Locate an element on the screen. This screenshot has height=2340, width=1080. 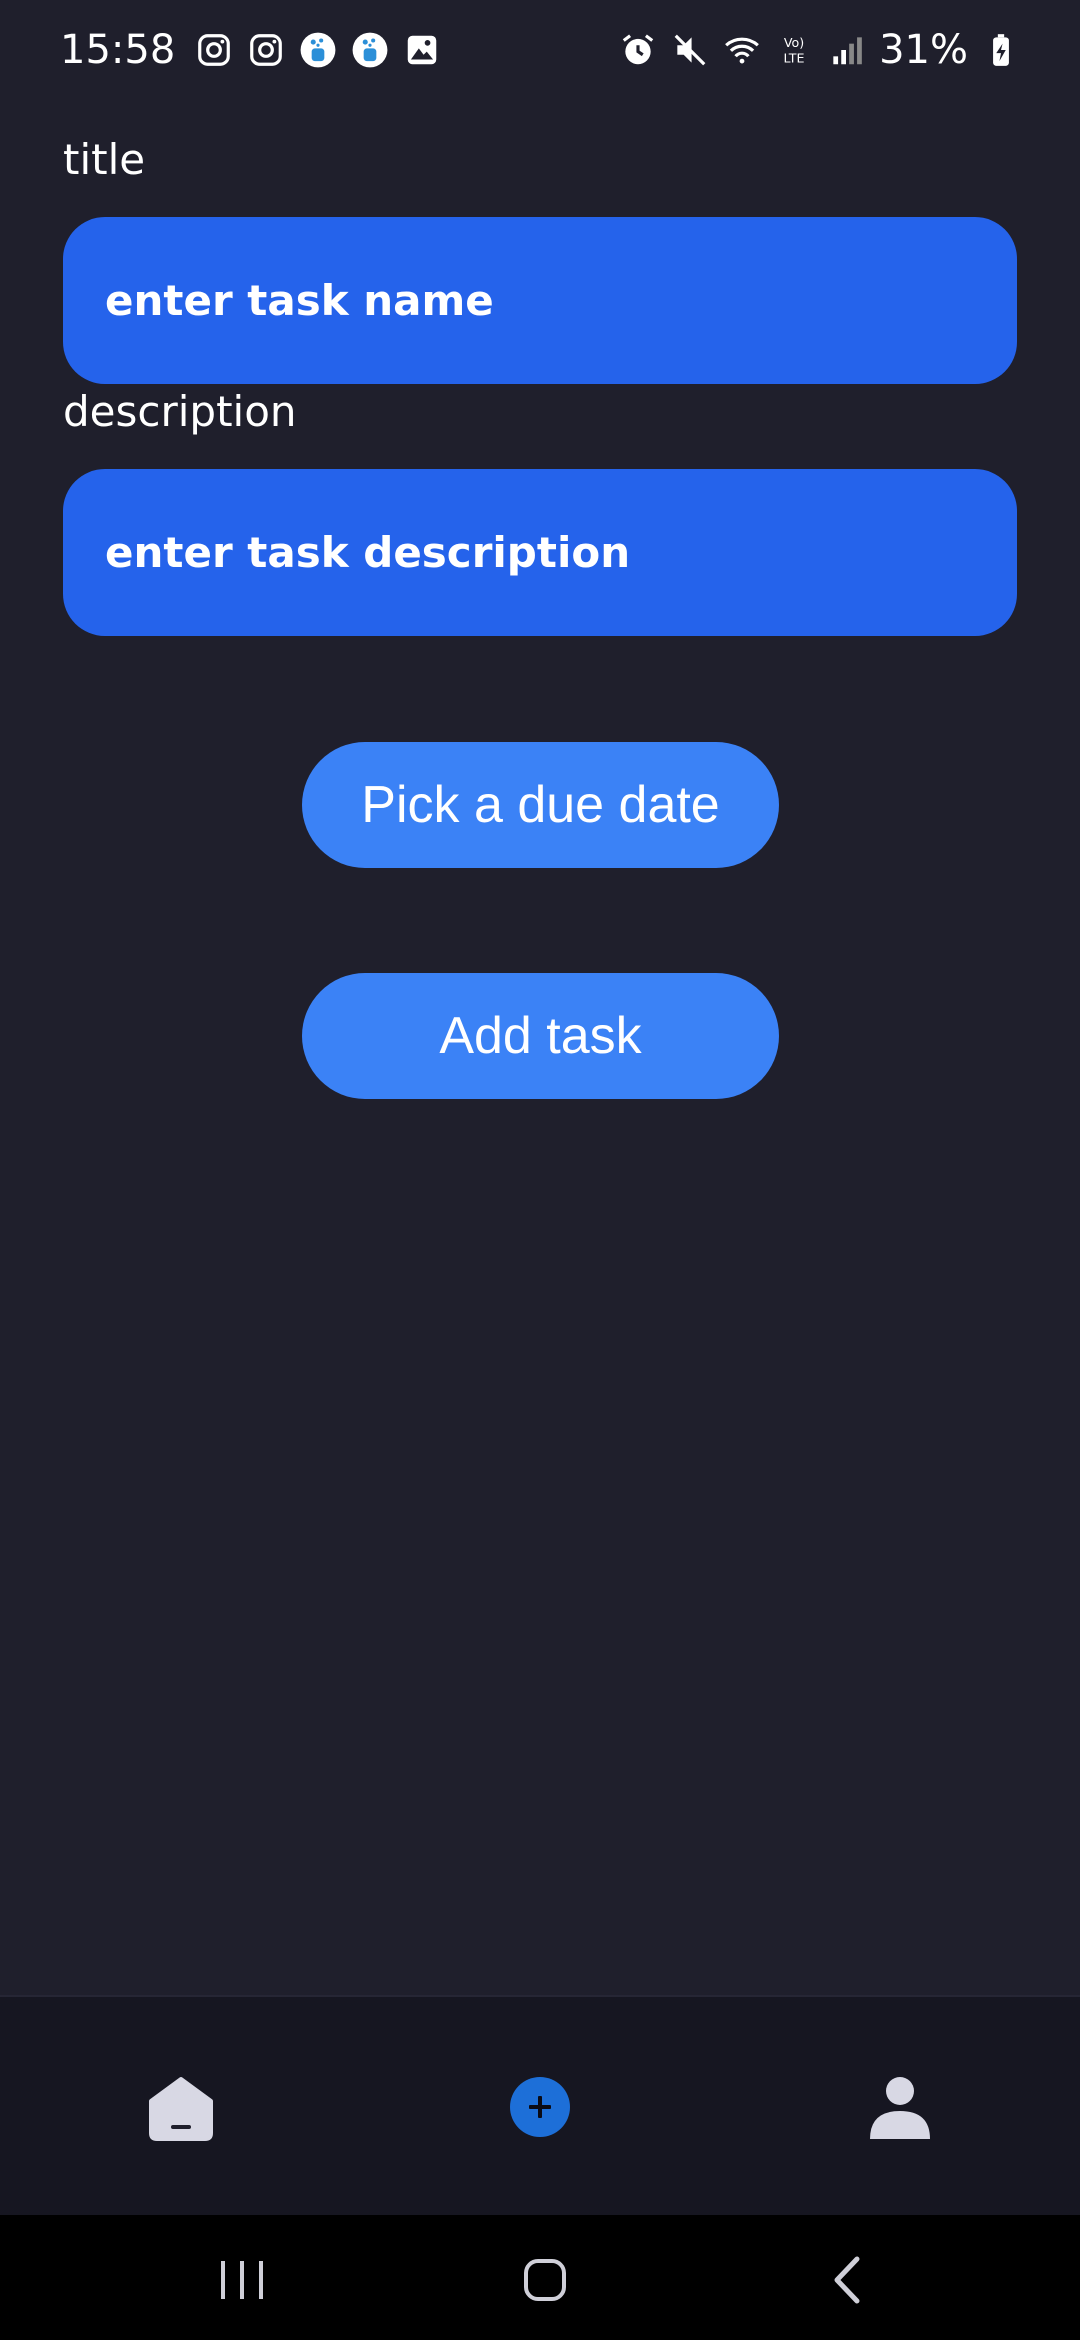
wifi-icon is located at coordinates (742, 50).